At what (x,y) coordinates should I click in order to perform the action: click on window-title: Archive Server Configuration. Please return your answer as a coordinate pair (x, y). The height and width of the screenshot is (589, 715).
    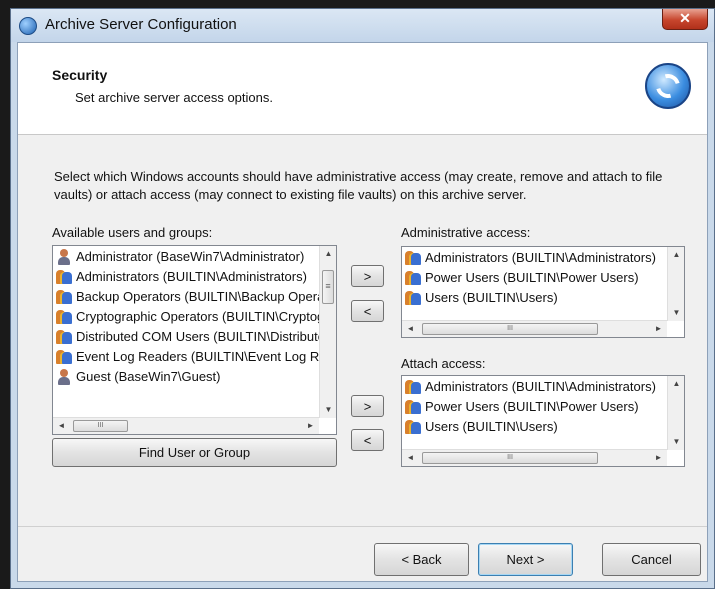
    Looking at the image, I should click on (141, 24).